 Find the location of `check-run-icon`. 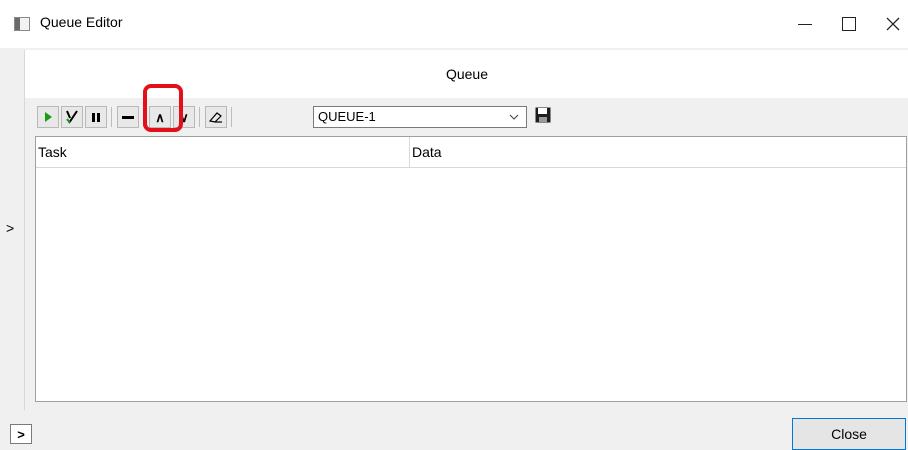

check-run-icon is located at coordinates (72, 117).